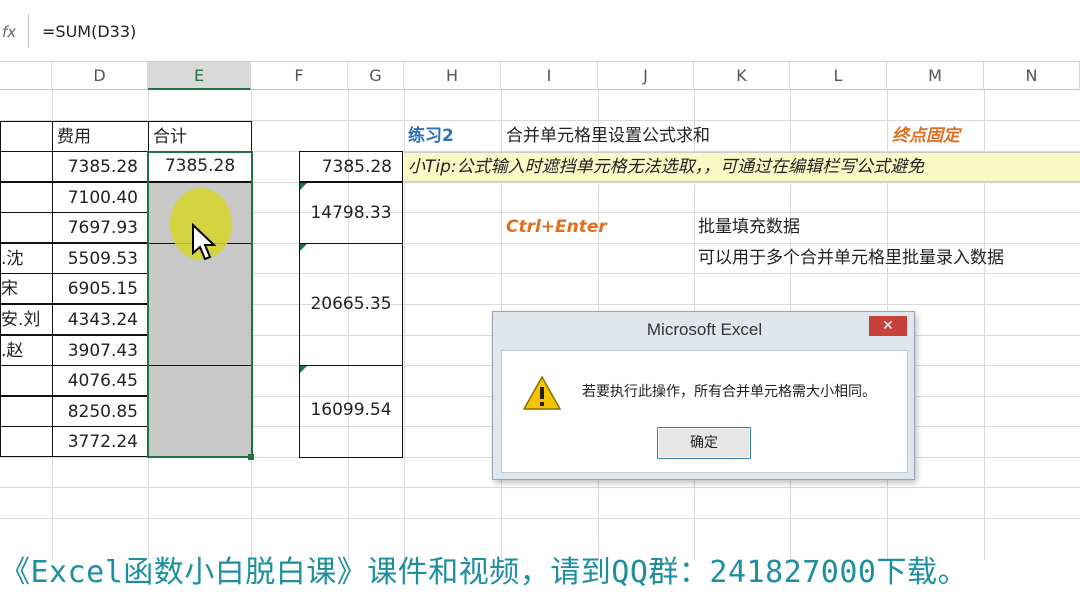 This screenshot has height=608, width=1080. Describe the element at coordinates (299, 76) in the screenshot. I see `column-header-f: F` at that location.